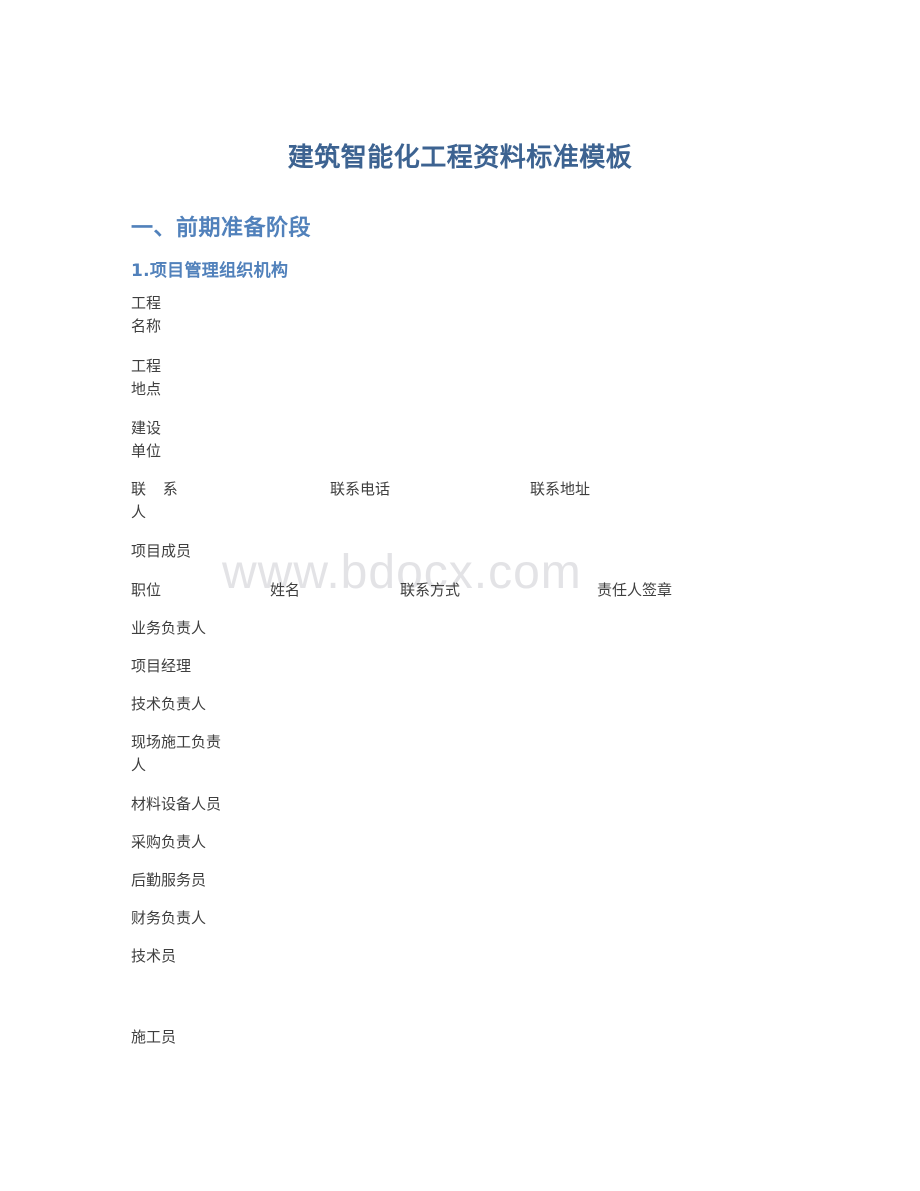 This screenshot has width=920, height=1191. What do you see at coordinates (221, 228) in the screenshot?
I see `section-heading: 一、前期准备阶段` at bounding box center [221, 228].